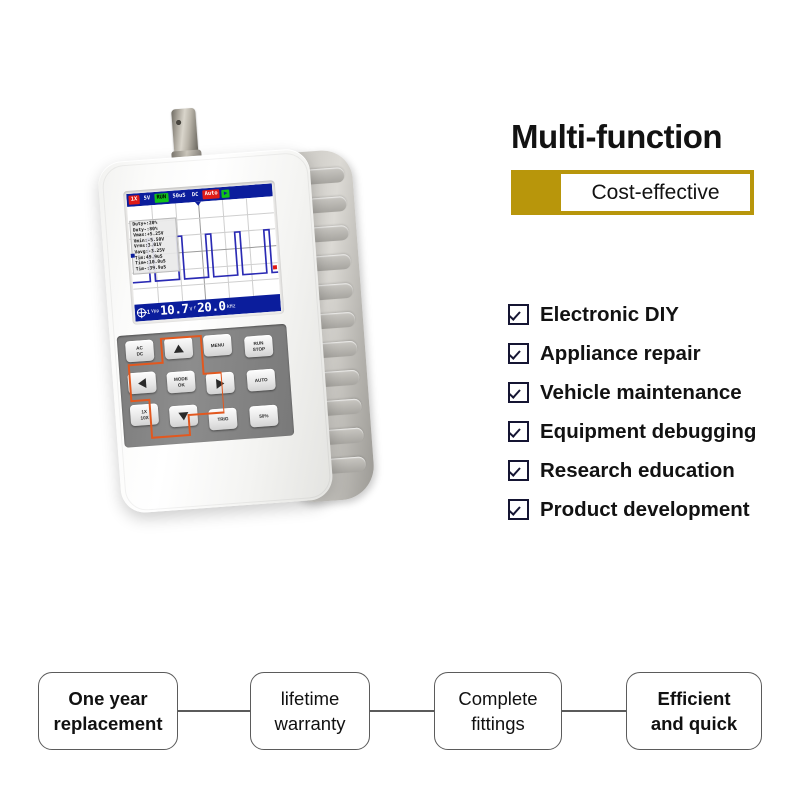  What do you see at coordinates (146, 198) in the screenshot?
I see `volts-per-div-label: 5V` at bounding box center [146, 198].